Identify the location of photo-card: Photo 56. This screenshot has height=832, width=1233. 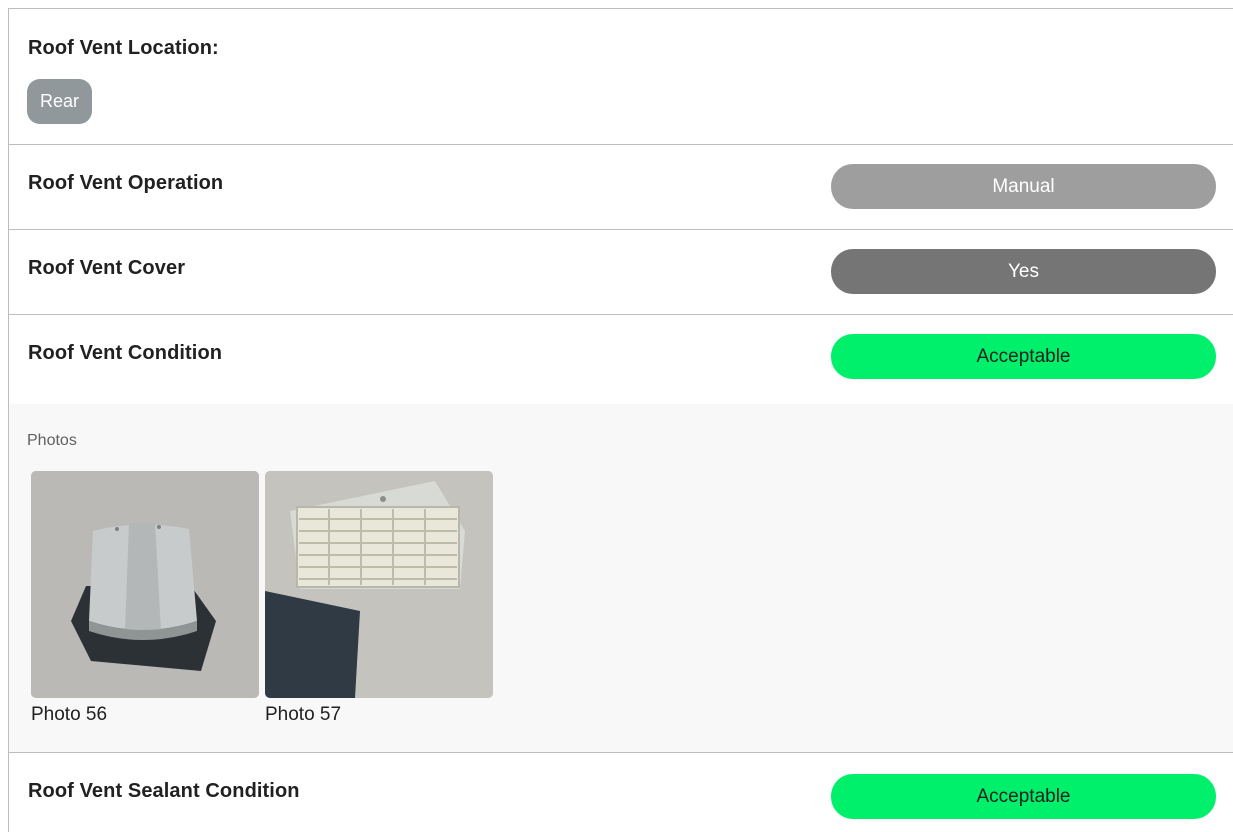
(145, 598).